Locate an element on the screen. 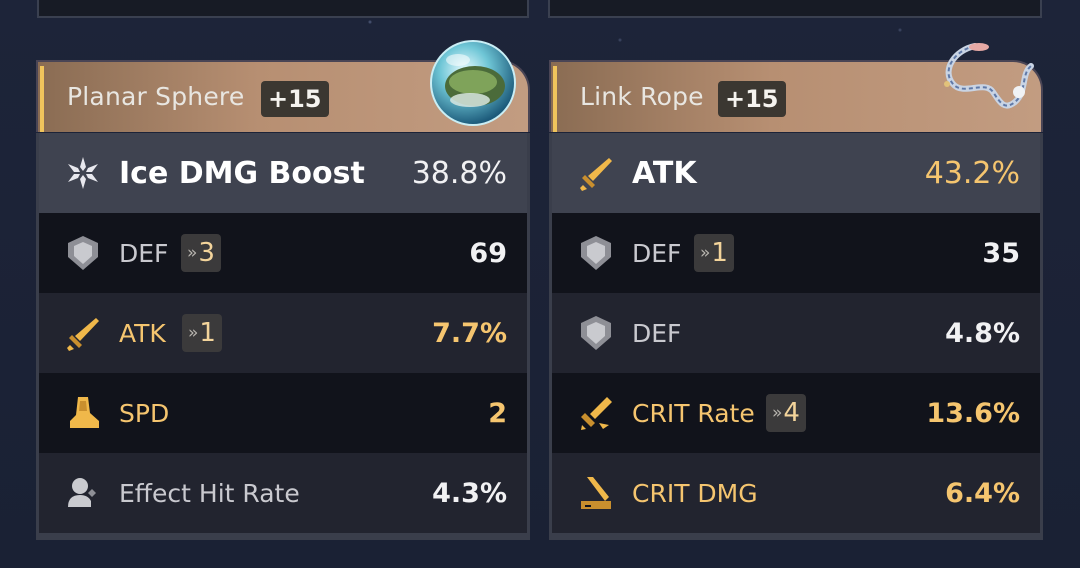 This screenshot has height=568, width=1080. relic-title: Planar Sphere is located at coordinates (156, 96).